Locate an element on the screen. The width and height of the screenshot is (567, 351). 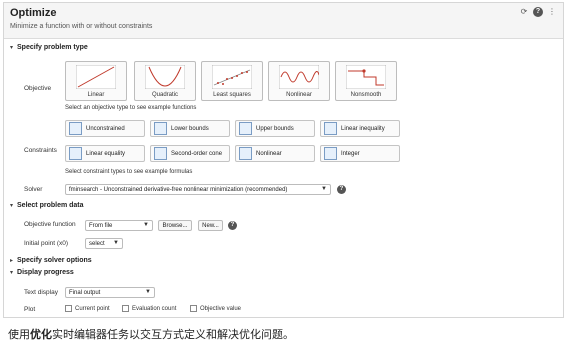
objective-tile-label: Nonsmooth is located at coordinates (366, 95).